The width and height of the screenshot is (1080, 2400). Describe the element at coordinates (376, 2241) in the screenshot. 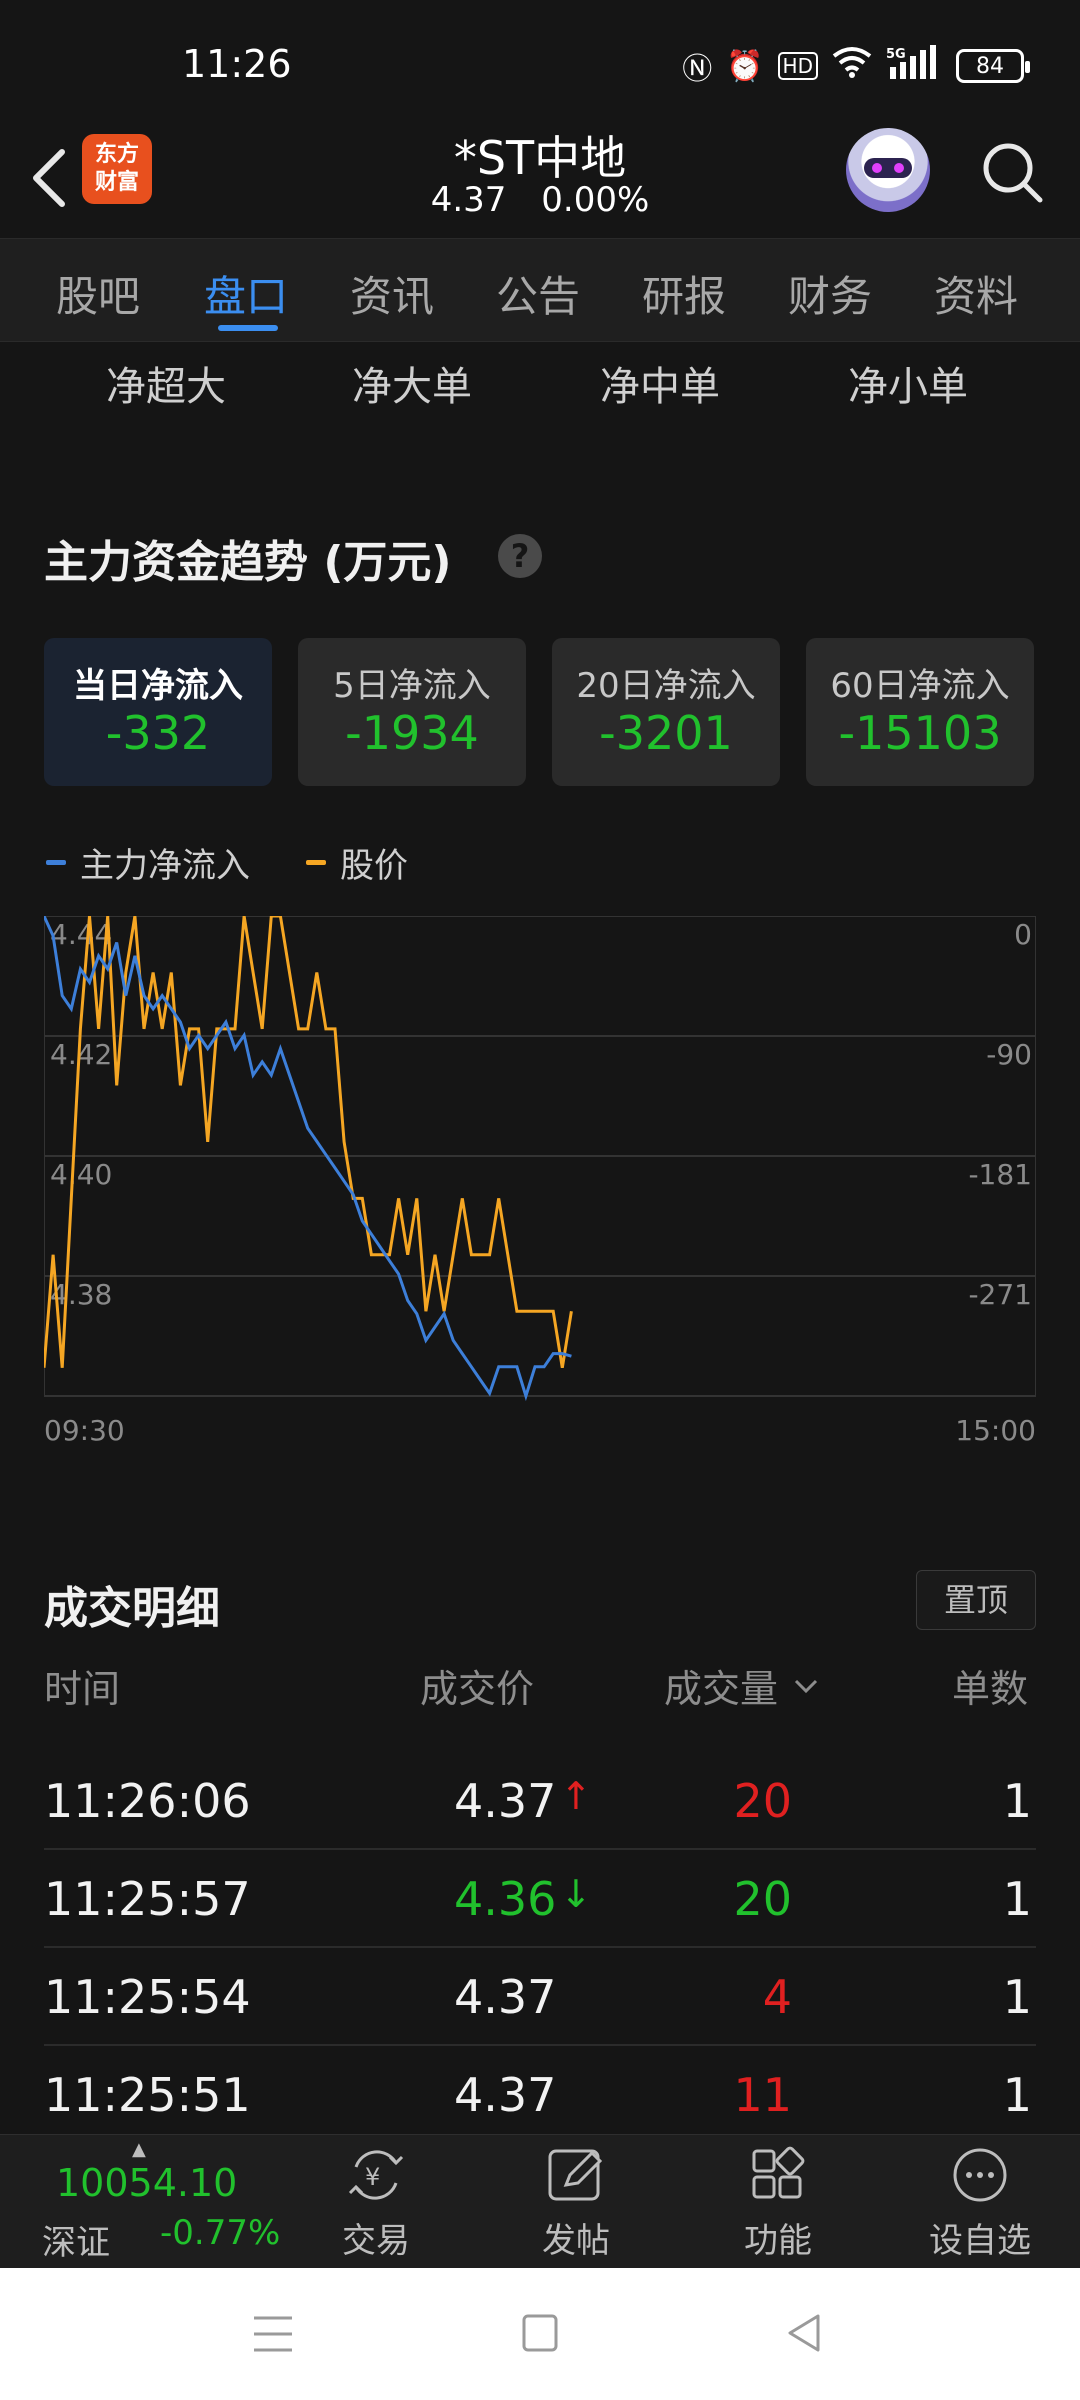

I see `nav-label: 交易` at that location.